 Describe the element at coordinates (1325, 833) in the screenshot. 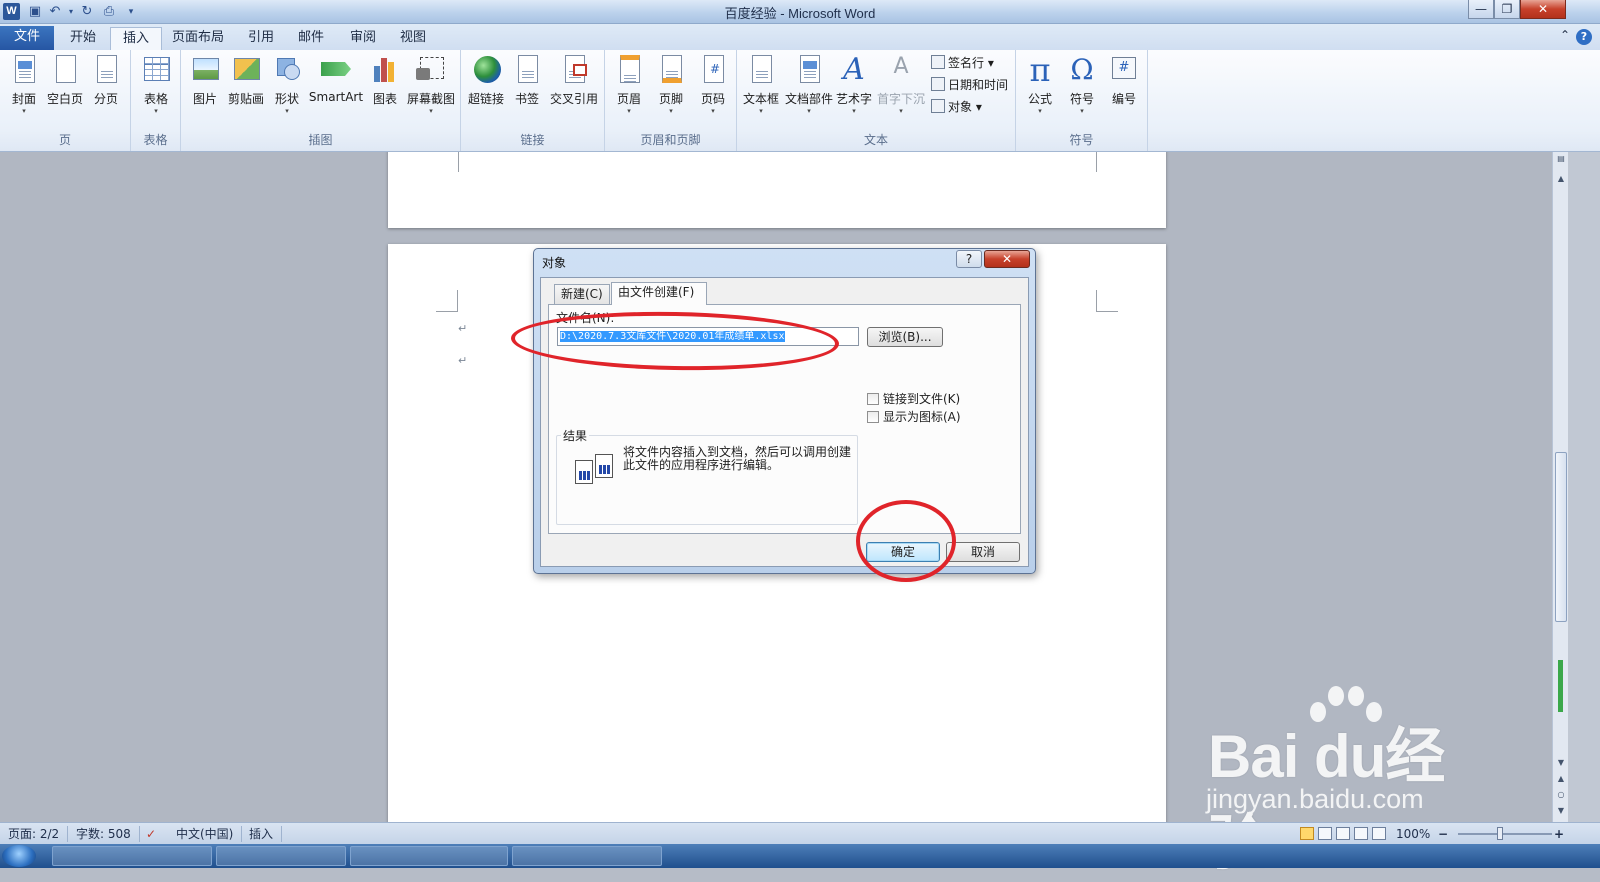

I see `full-screen-view-icon` at that location.